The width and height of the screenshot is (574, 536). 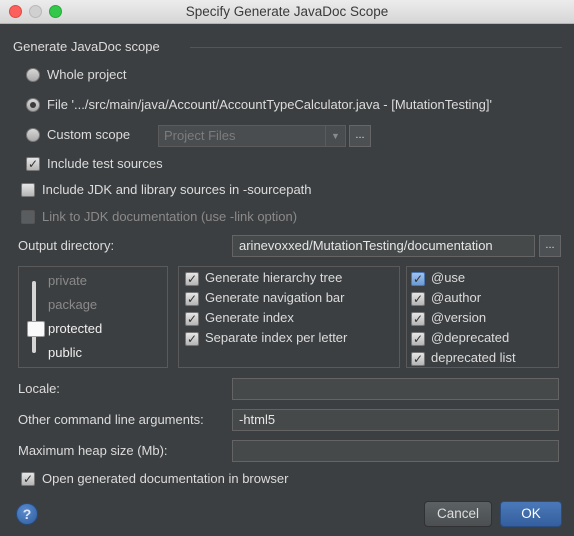 I want to click on locale-label: Locale:, so click(x=39, y=388).